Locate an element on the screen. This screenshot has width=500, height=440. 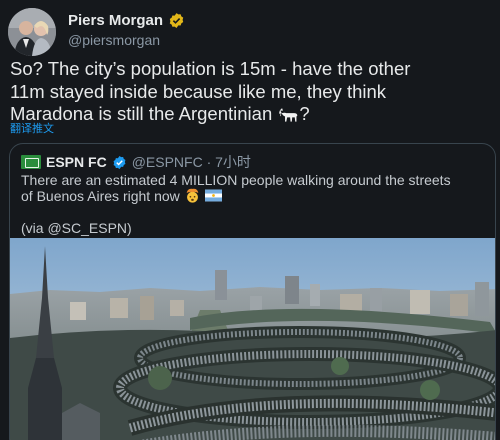
quote-handle-time: @ESPNFC · 7小时 is located at coordinates (191, 162).